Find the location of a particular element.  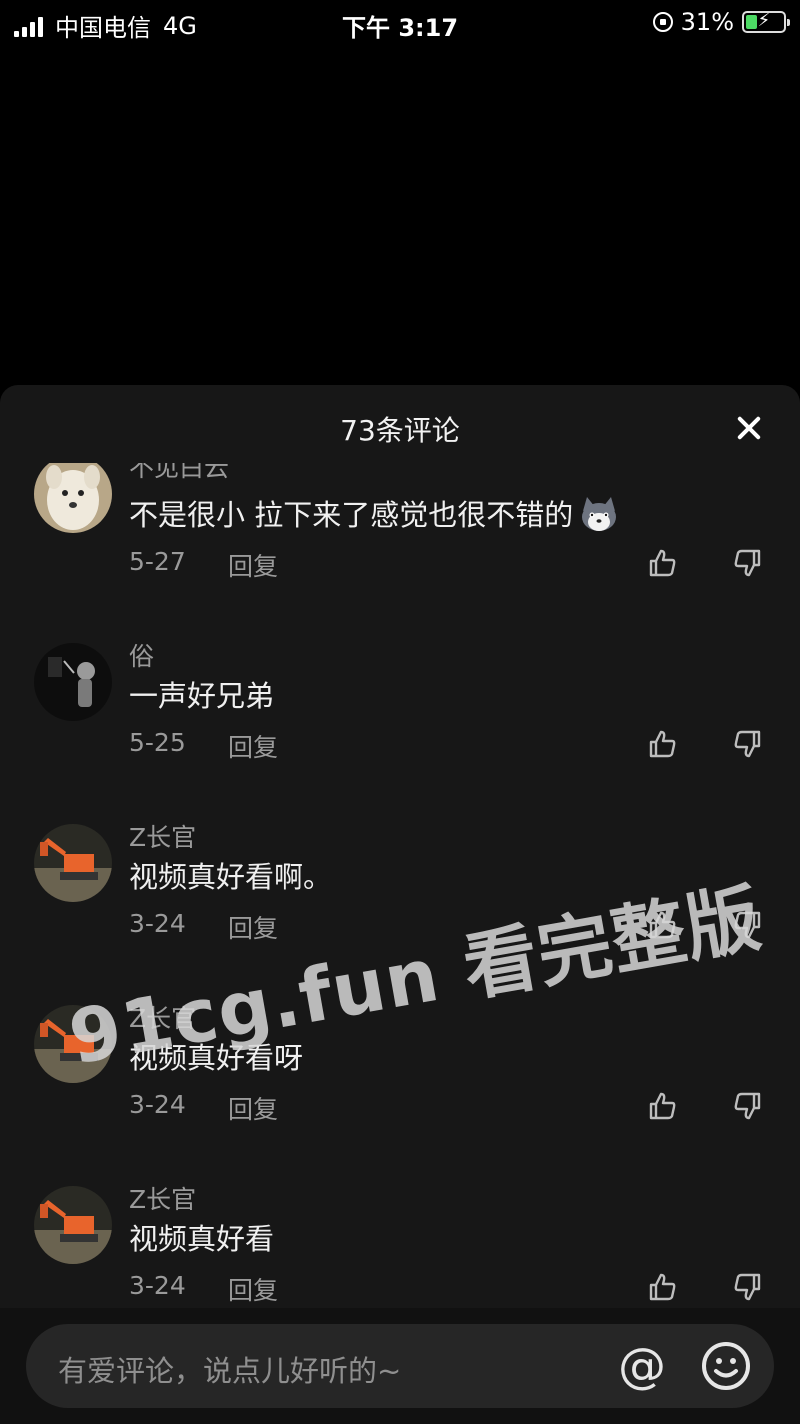

battery-percent: 31% is located at coordinates (707, 22).